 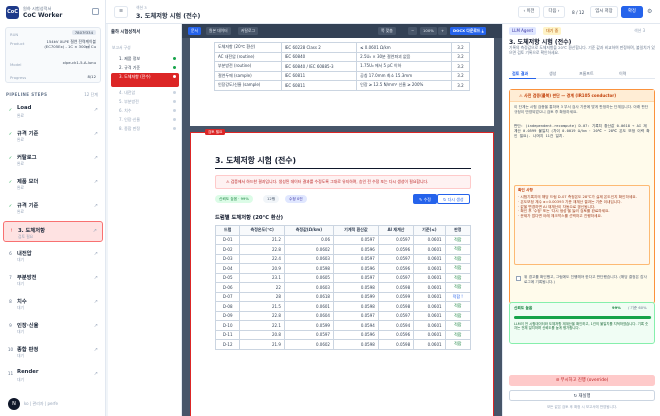 I want to click on table-cell: 3.2, so click(x=460, y=66).